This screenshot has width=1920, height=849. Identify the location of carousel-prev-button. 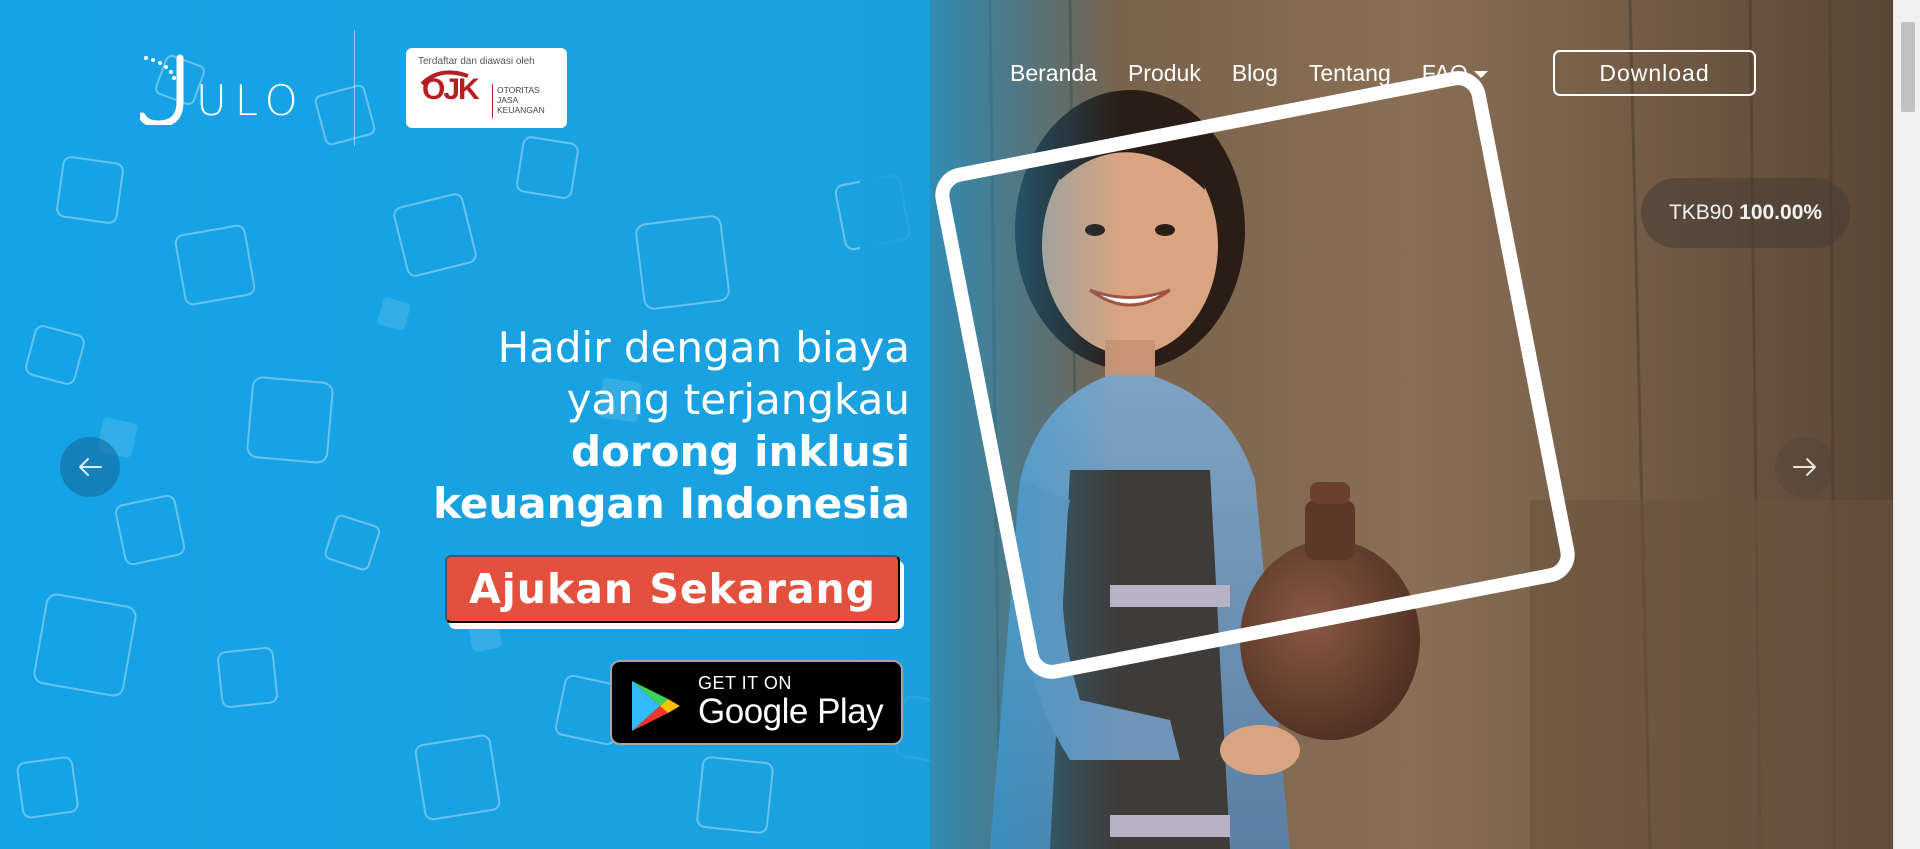
(90, 467).